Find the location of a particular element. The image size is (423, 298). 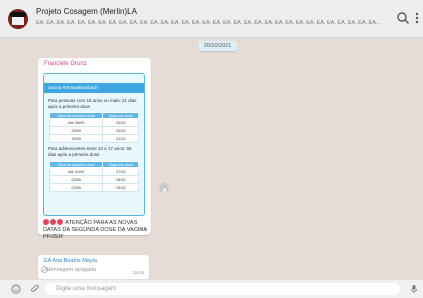

message-composer: Digite uma mensagem is located at coordinates (211, 288).